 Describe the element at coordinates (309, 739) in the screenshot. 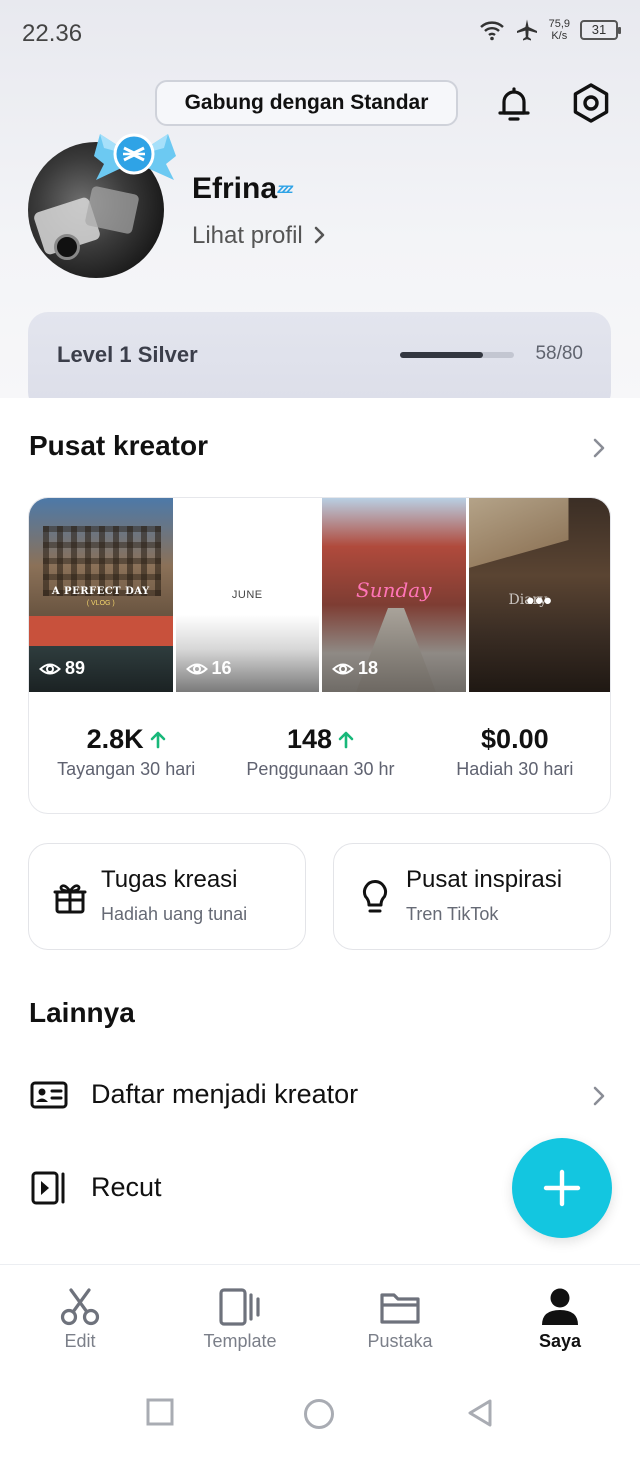

I see `stat-value-number: 148` at that location.